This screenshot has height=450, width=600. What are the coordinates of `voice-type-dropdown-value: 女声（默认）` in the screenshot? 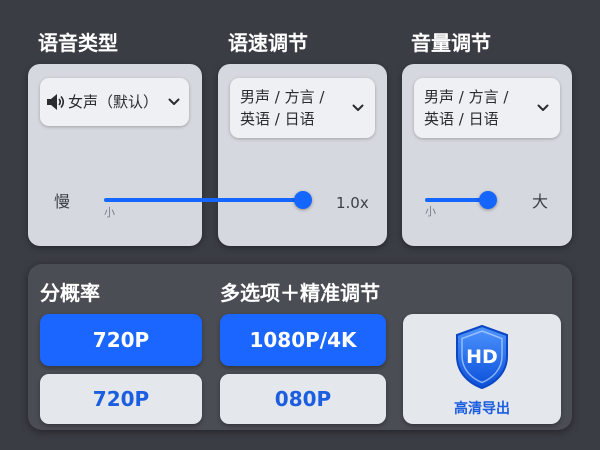 It's located at (113, 102).